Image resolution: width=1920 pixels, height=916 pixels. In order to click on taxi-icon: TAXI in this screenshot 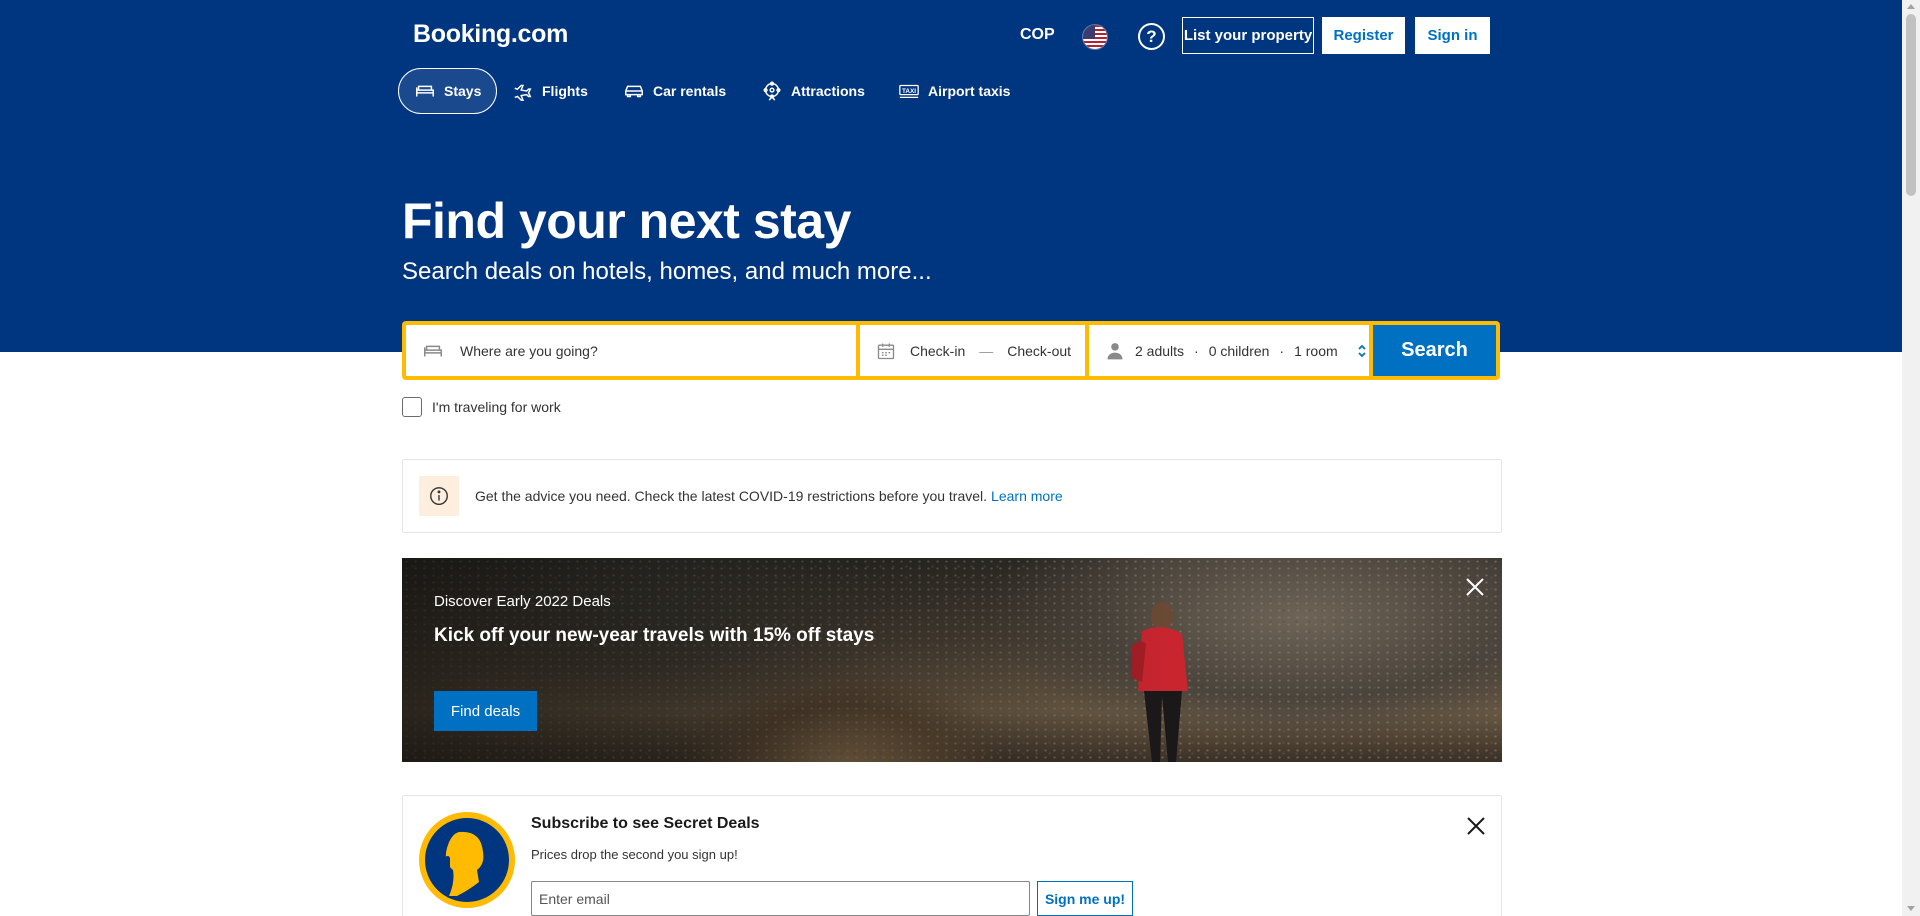, I will do `click(909, 91)`.